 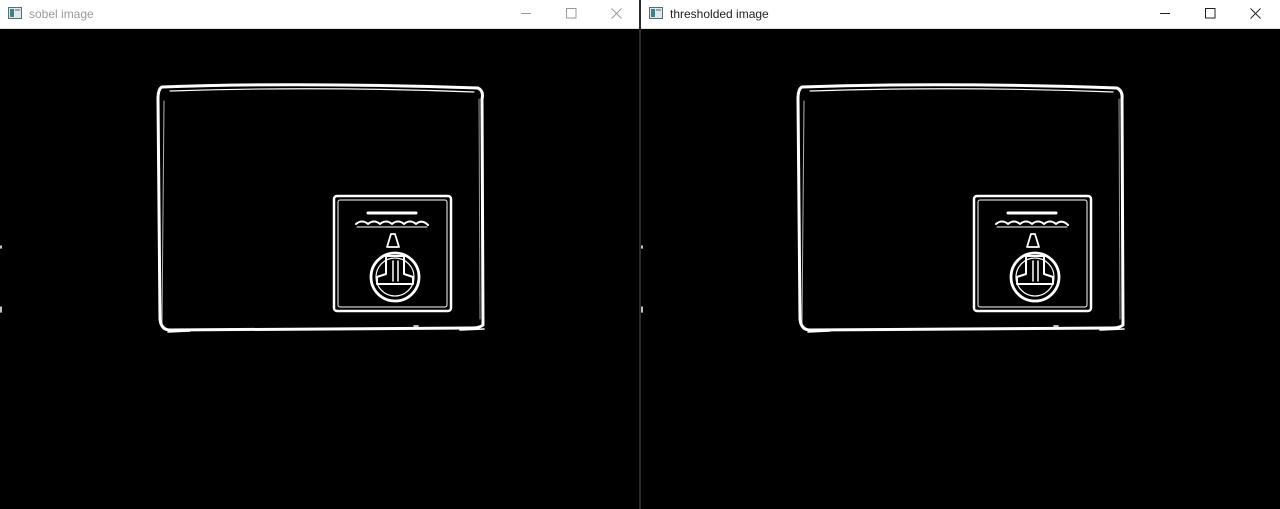 What do you see at coordinates (719, 14) in the screenshot?
I see `window-title: thresholded image` at bounding box center [719, 14].